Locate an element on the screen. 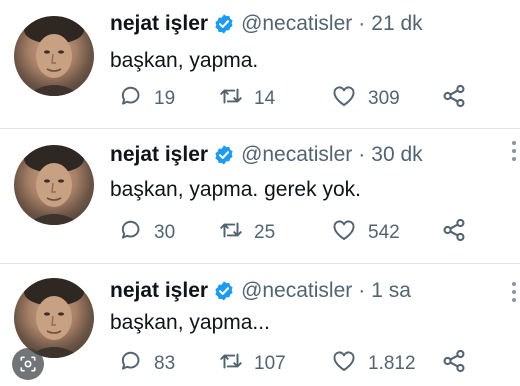 Image resolution: width=520 pixels, height=386 pixels. tweet-timestamp: 1 sa is located at coordinates (391, 291).